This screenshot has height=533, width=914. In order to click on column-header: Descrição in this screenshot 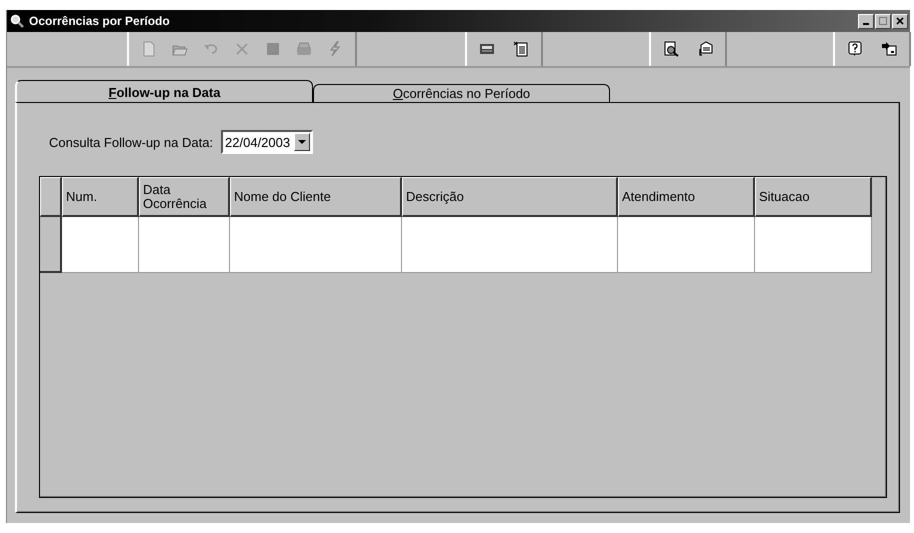, I will do `click(510, 197)`.